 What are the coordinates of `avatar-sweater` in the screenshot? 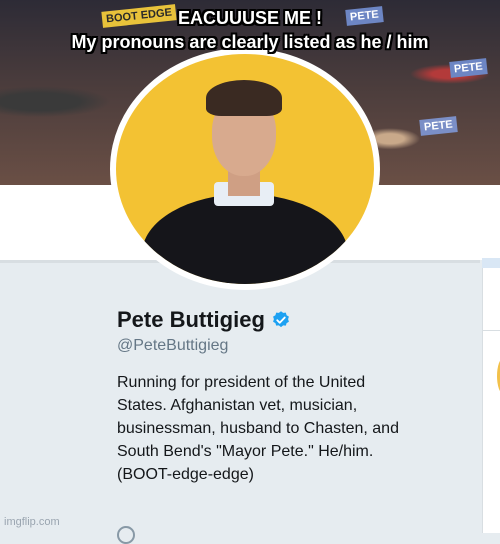 It's located at (245, 239).